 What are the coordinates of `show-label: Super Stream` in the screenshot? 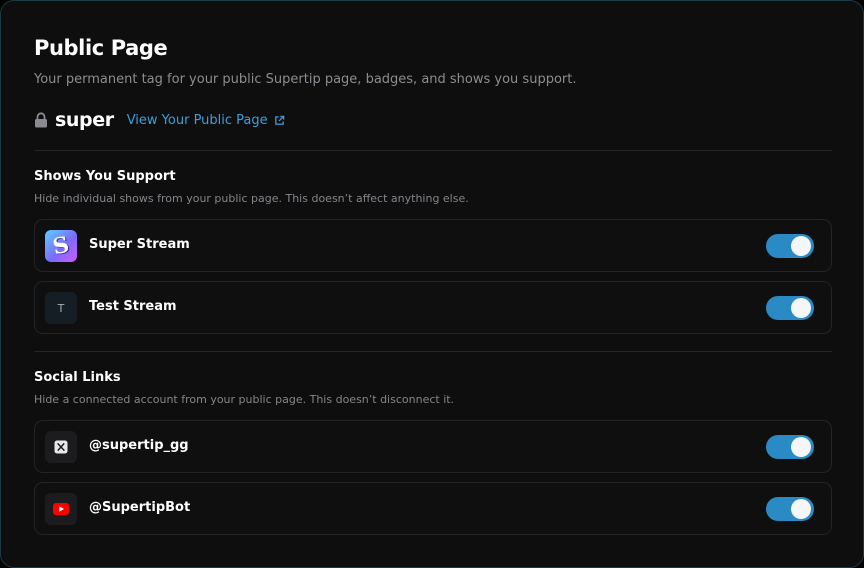 It's located at (139, 244).